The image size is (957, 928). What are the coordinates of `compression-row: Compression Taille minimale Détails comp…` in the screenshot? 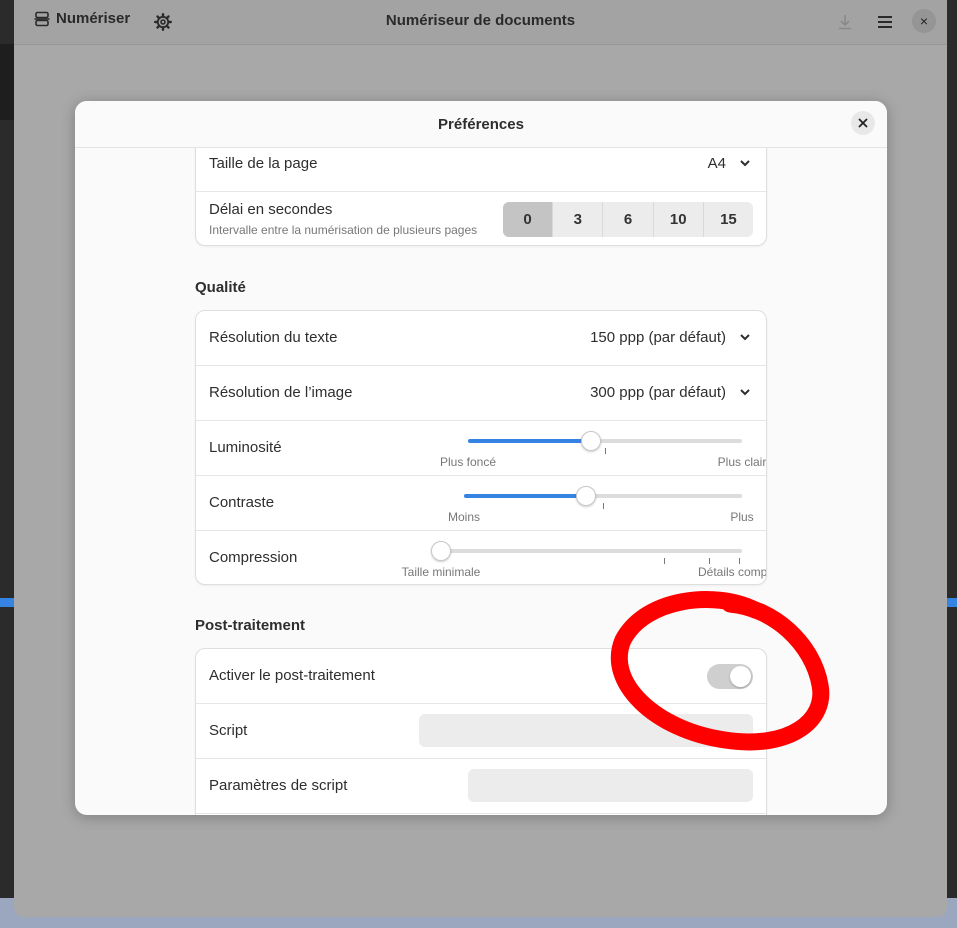 It's located at (481, 557).